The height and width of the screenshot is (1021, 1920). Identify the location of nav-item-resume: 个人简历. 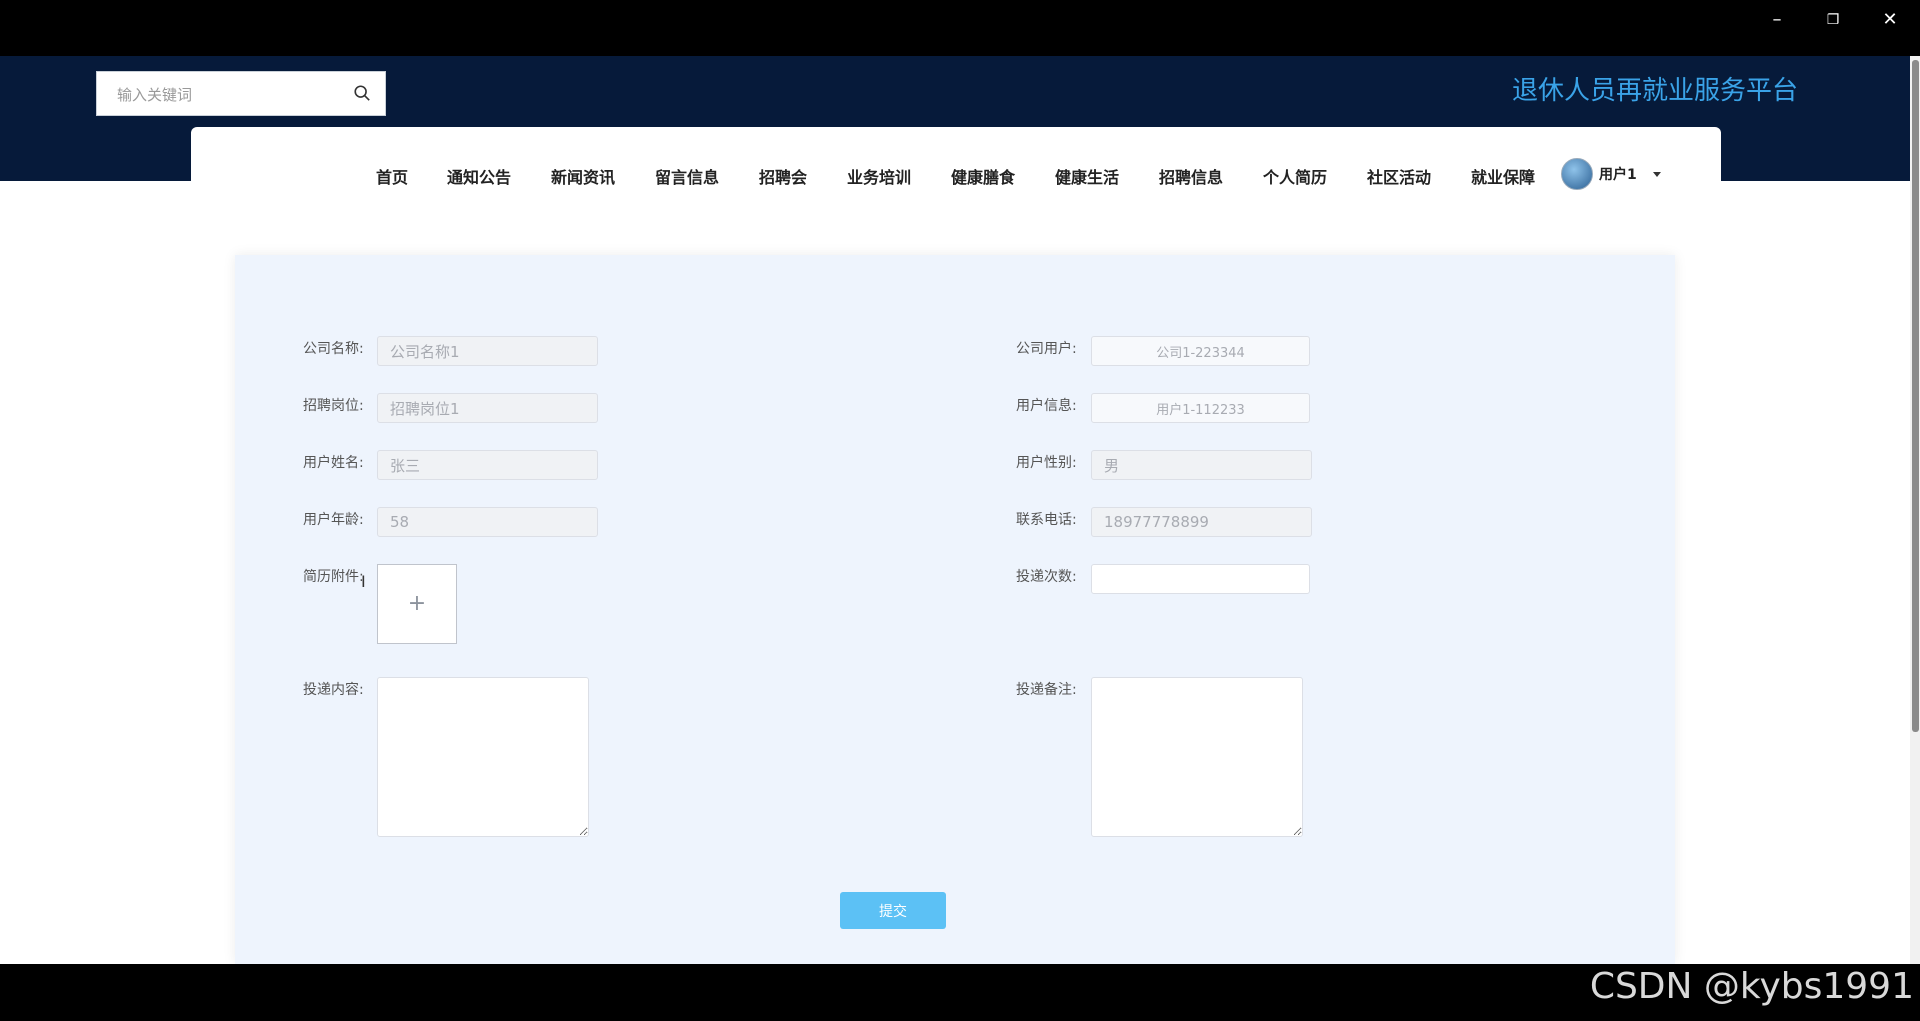
(1295, 176).